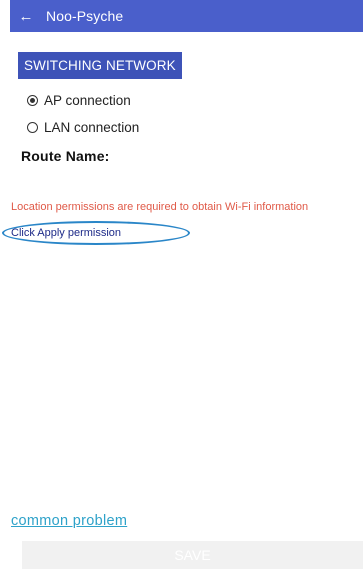 This screenshot has height=569, width=363. I want to click on lan-connection-label: LAN connection, so click(92, 127).